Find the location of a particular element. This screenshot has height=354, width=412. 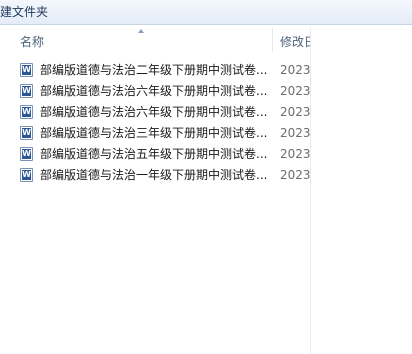

command-bar: 建文件夹 is located at coordinates (206, 12).